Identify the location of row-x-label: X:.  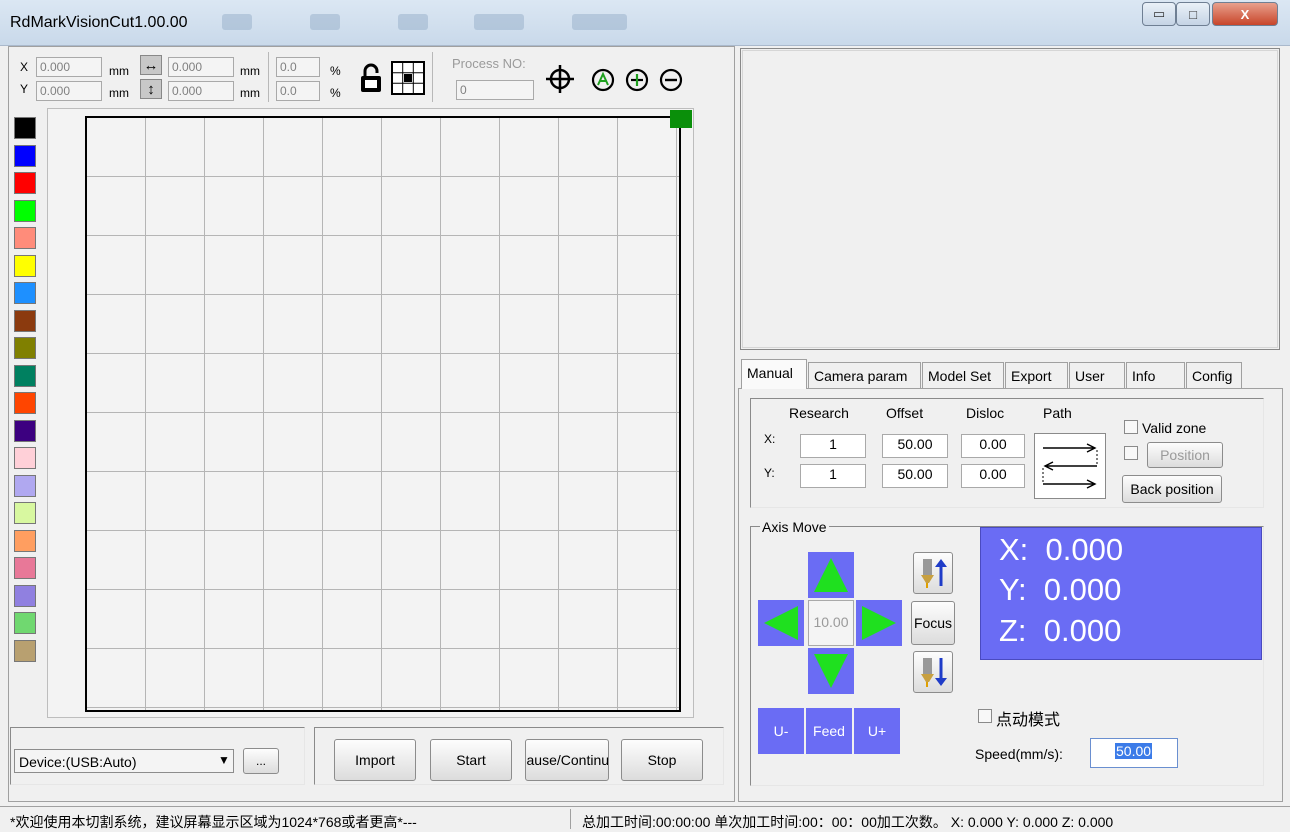
(770, 439).